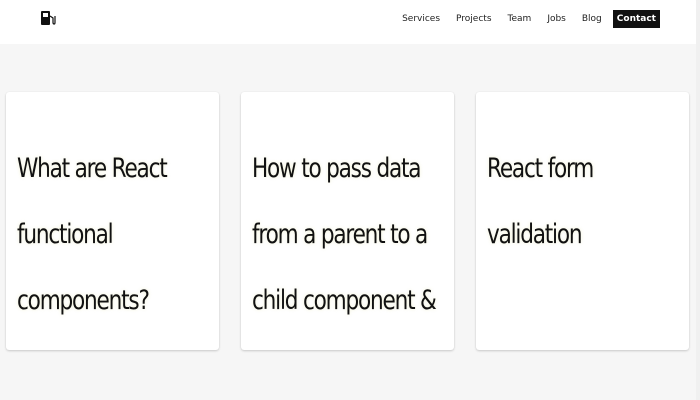  What do you see at coordinates (636, 19) in the screenshot?
I see `contact-button: Contact` at bounding box center [636, 19].